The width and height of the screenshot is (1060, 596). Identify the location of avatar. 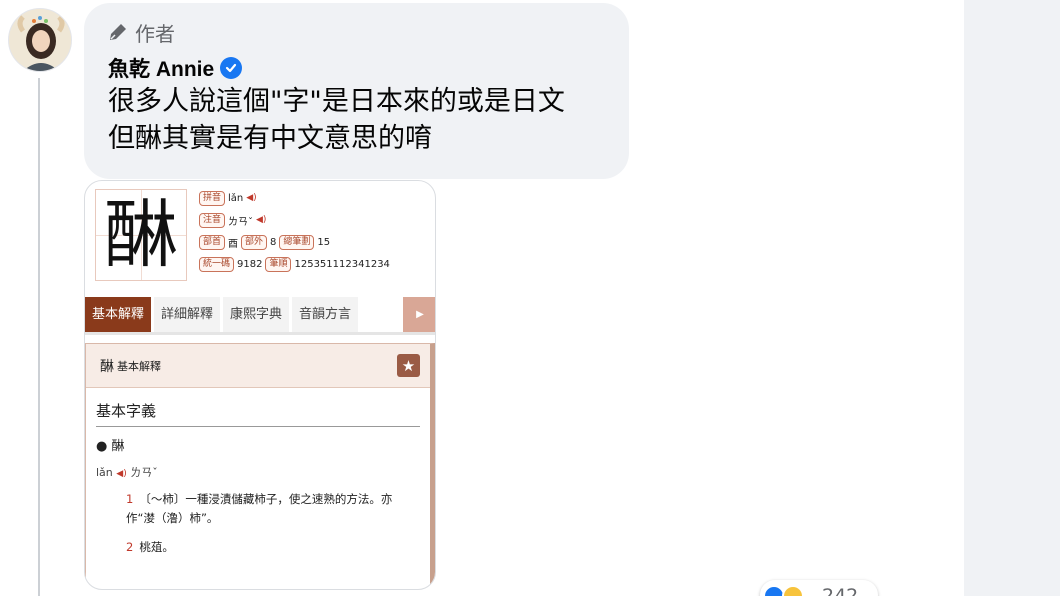
(40, 40).